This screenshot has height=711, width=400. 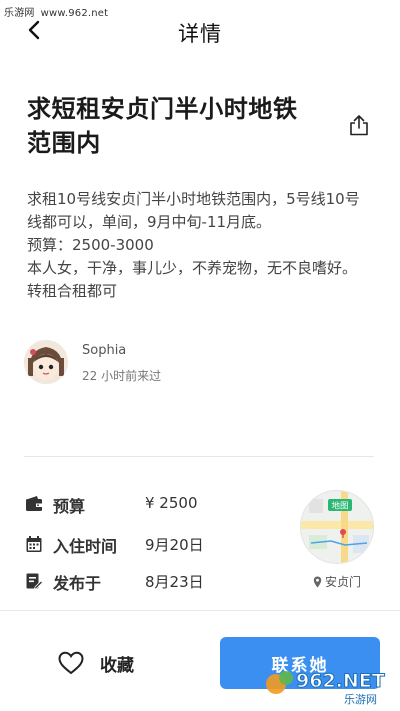 I want to click on map-badge-label: 地图, so click(x=339, y=506).